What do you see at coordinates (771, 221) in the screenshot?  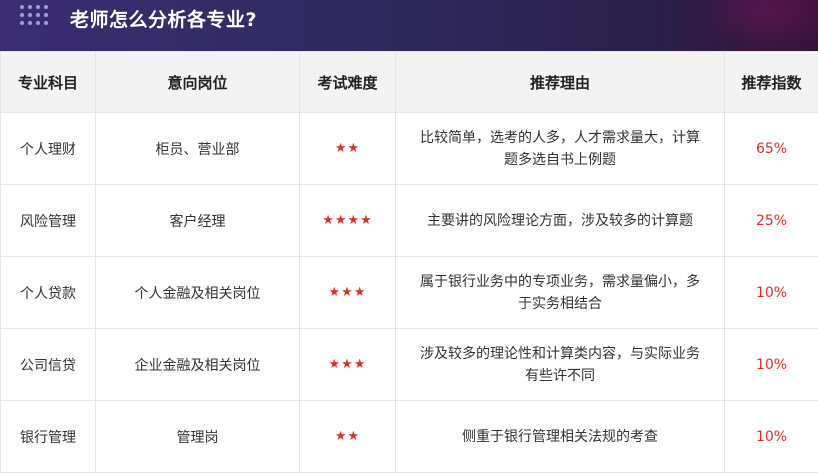 I see `index-cell: 25%` at bounding box center [771, 221].